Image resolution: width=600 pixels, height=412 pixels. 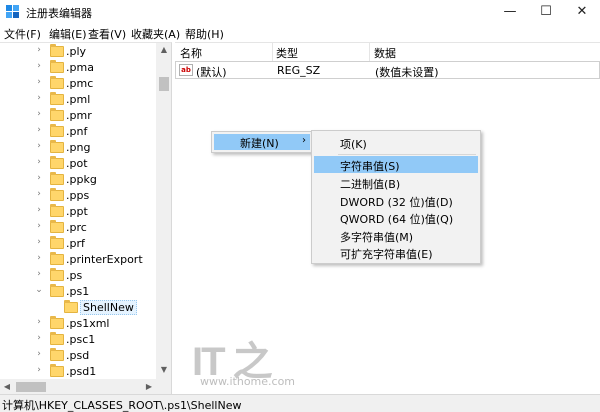 I want to click on tree-vertical-scrollbar: ▲ ▼, so click(x=163, y=211).